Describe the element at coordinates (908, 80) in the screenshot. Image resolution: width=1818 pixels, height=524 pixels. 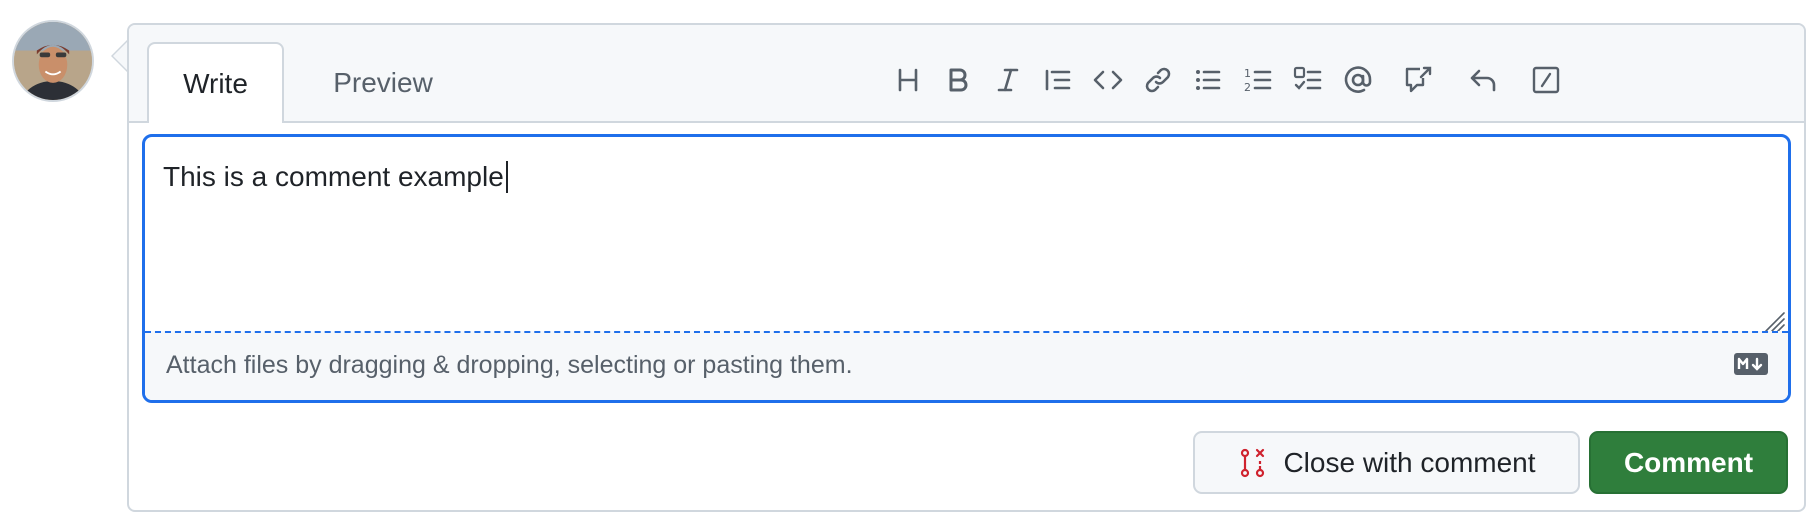
I see `heading-icon` at that location.